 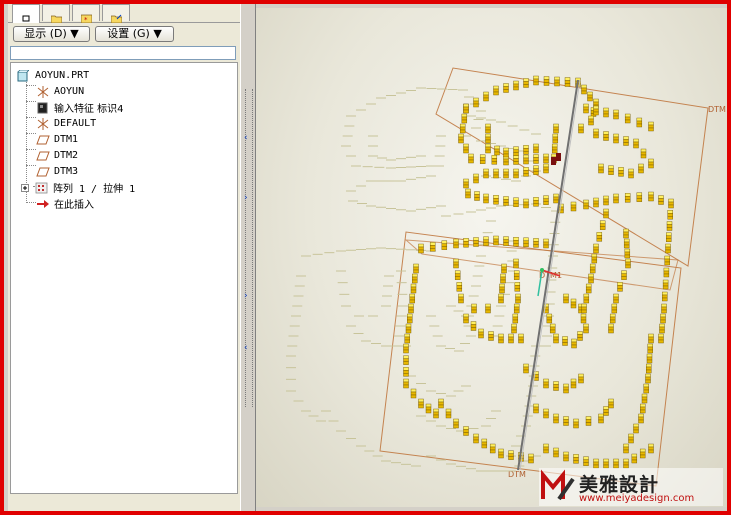 I want to click on search-input, so click(x=123, y=53).